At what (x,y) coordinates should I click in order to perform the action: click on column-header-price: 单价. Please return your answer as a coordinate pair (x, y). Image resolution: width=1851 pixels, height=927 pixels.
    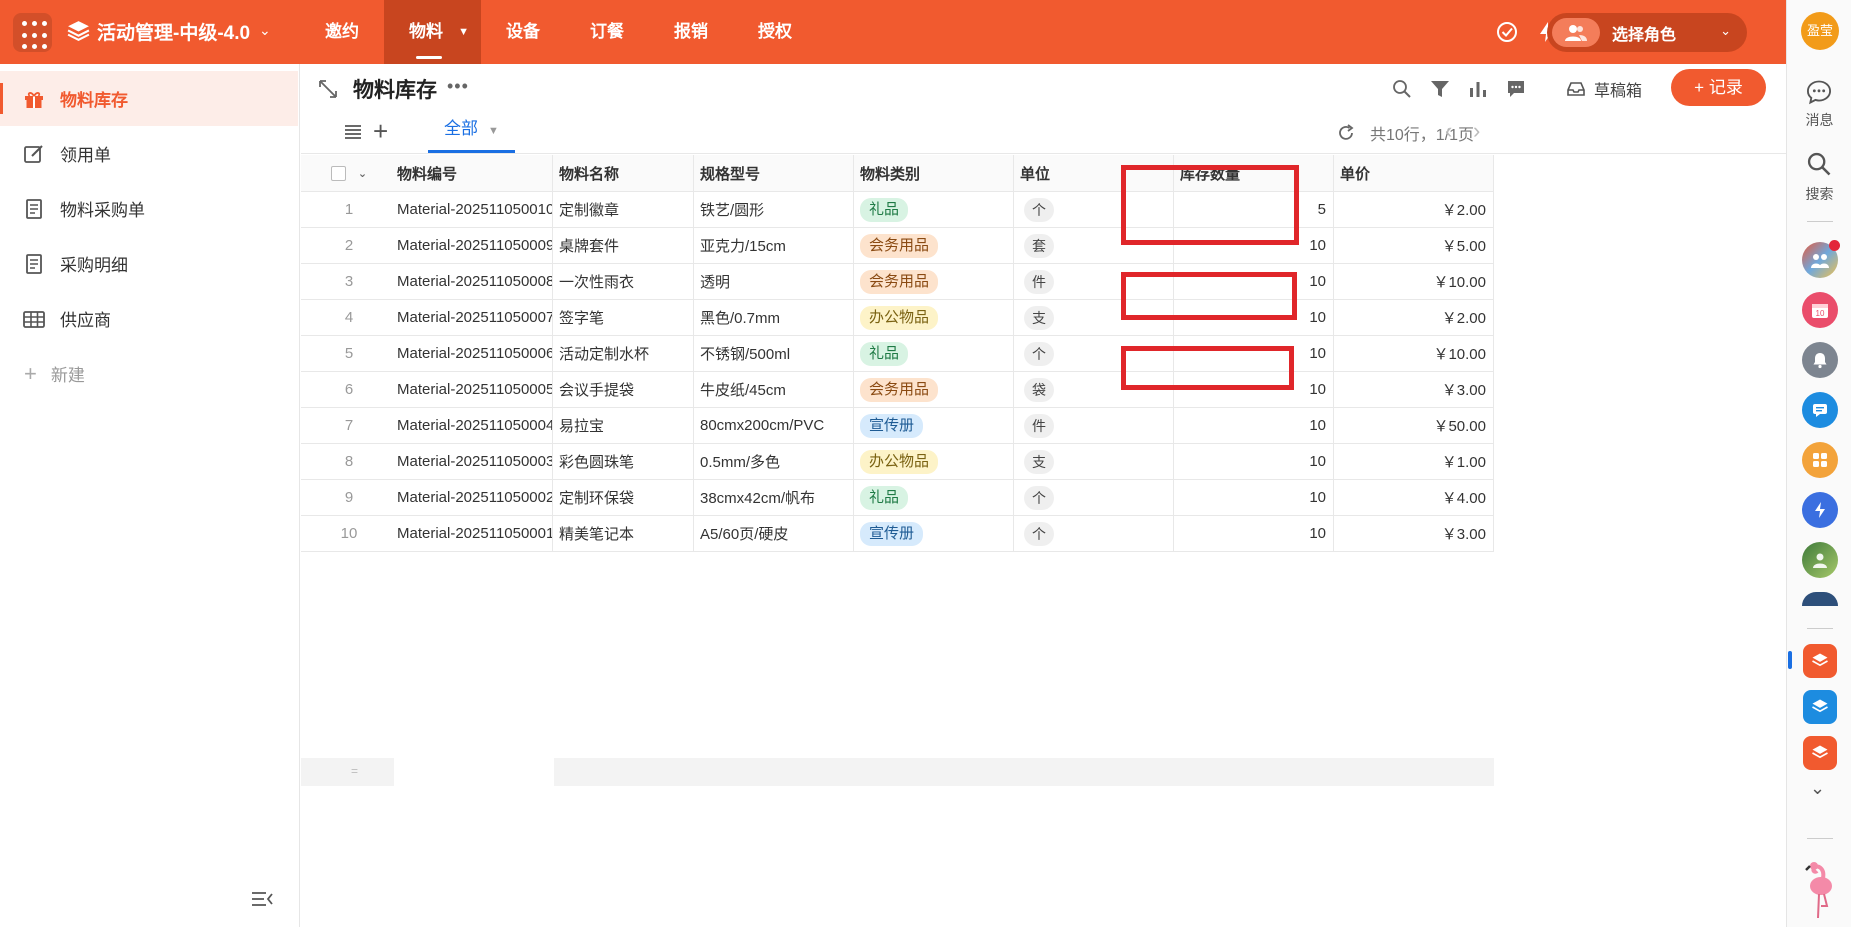
    Looking at the image, I should click on (1414, 173).